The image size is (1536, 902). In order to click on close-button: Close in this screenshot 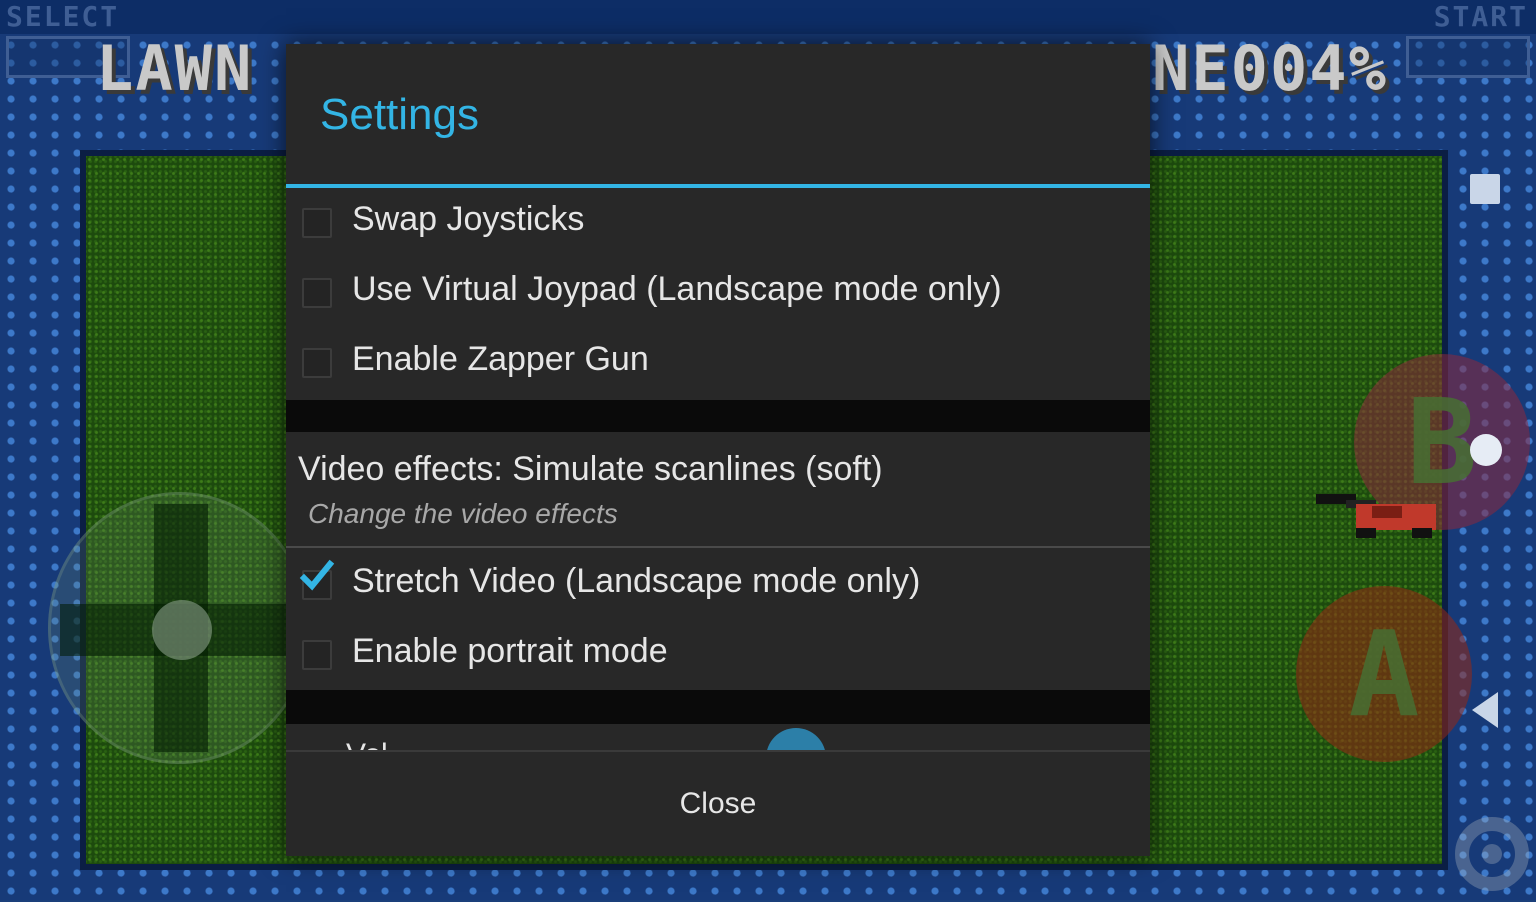, I will do `click(718, 804)`.